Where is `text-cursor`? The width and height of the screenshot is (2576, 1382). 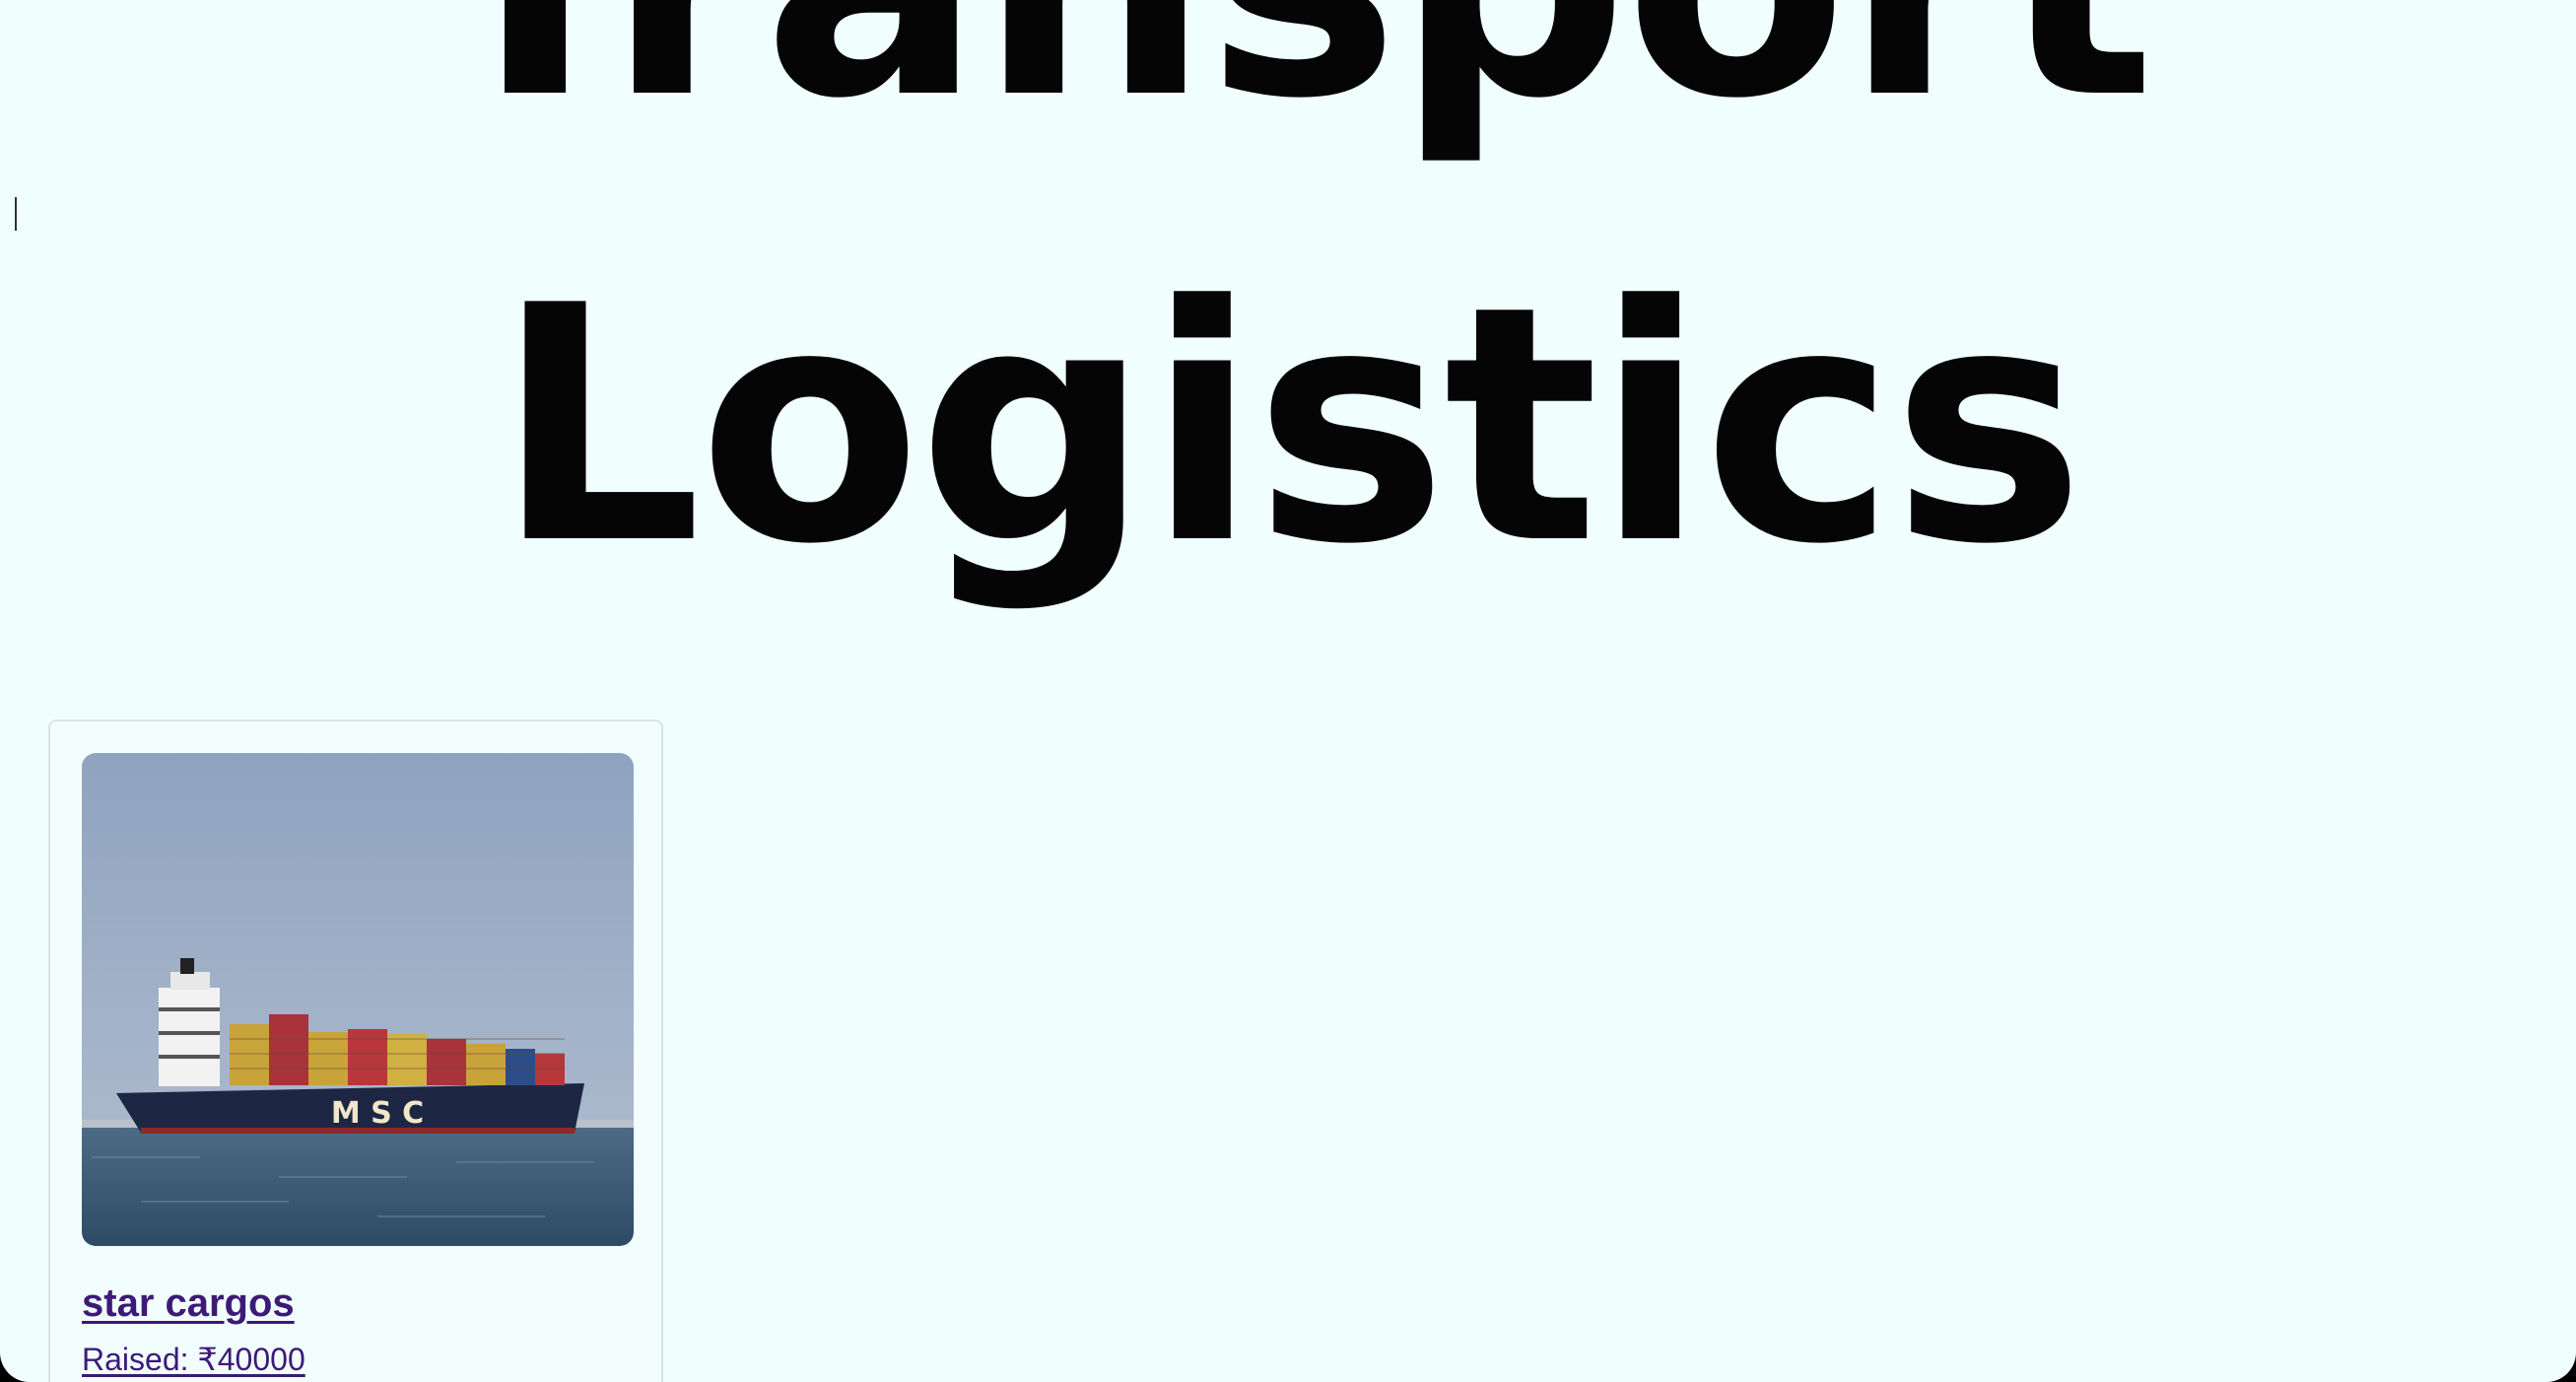
text-cursor is located at coordinates (16, 214).